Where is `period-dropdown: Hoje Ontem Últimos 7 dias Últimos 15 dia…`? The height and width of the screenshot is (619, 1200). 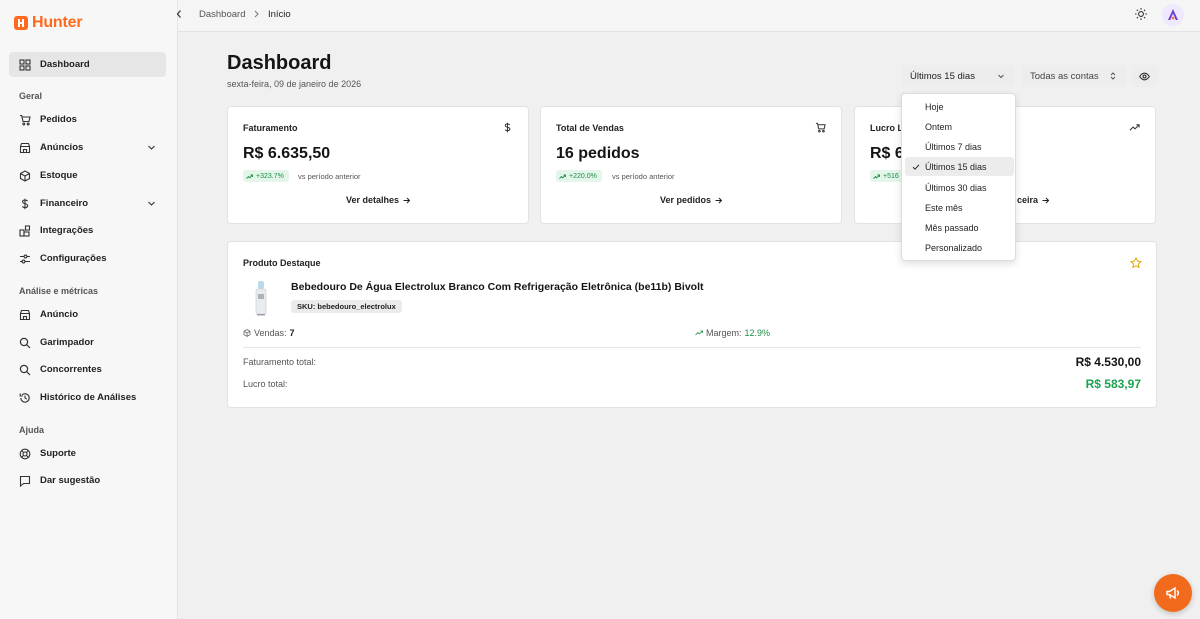 period-dropdown: Hoje Ontem Últimos 7 dias Últimos 15 dia… is located at coordinates (958, 177).